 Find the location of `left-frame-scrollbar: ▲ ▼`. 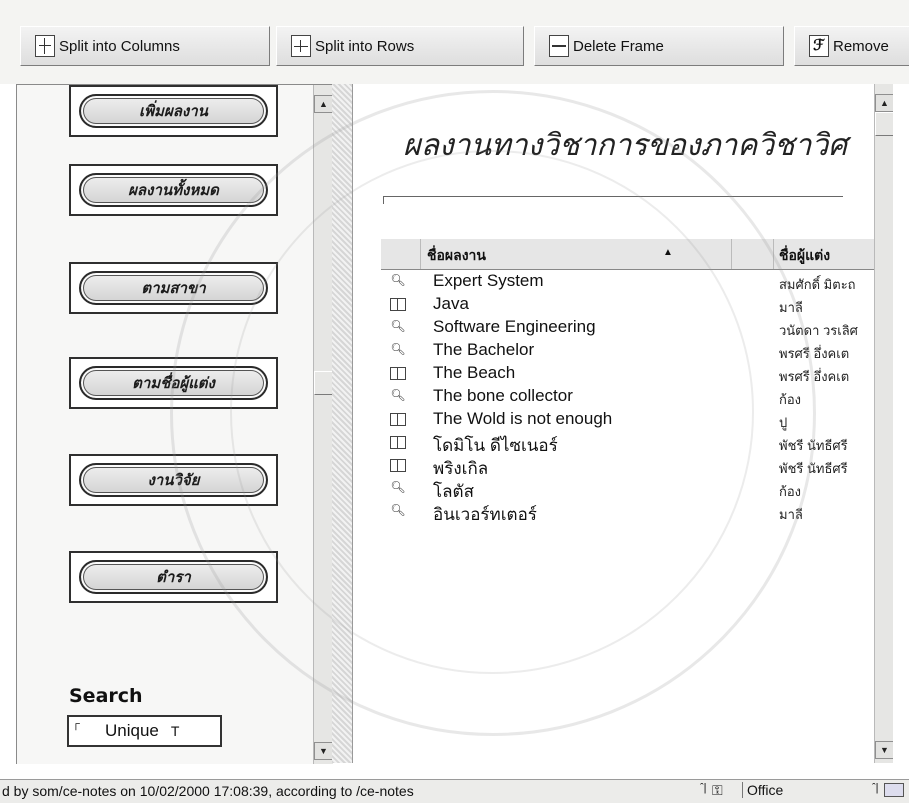

left-frame-scrollbar: ▲ ▼ is located at coordinates (323, 424).